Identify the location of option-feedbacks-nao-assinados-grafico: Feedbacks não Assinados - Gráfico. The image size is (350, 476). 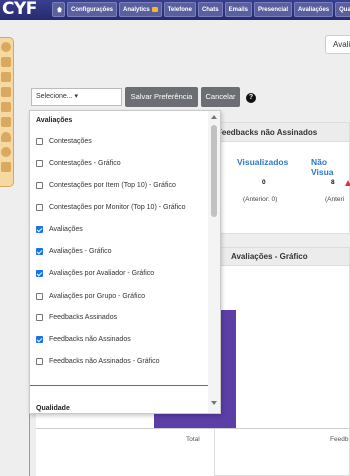
(98, 361).